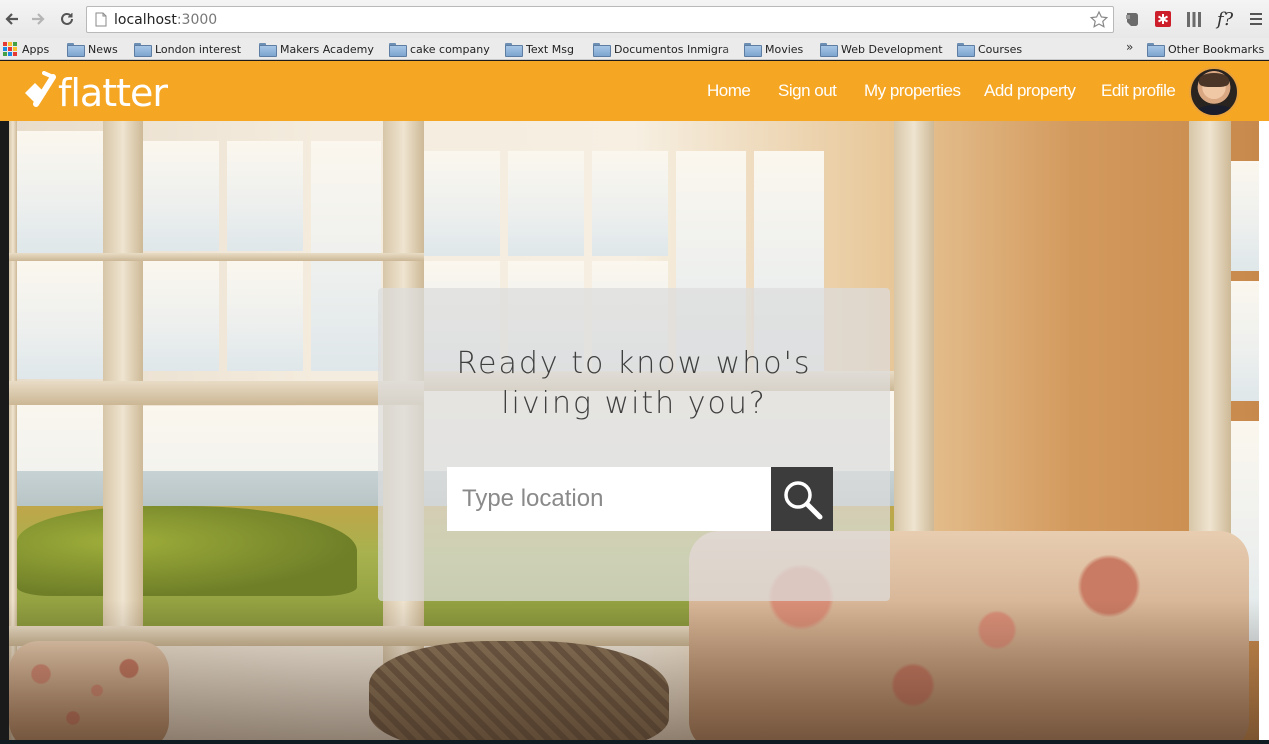  Describe the element at coordinates (600, 19) in the screenshot. I see `address-bar: localhost:3000` at that location.